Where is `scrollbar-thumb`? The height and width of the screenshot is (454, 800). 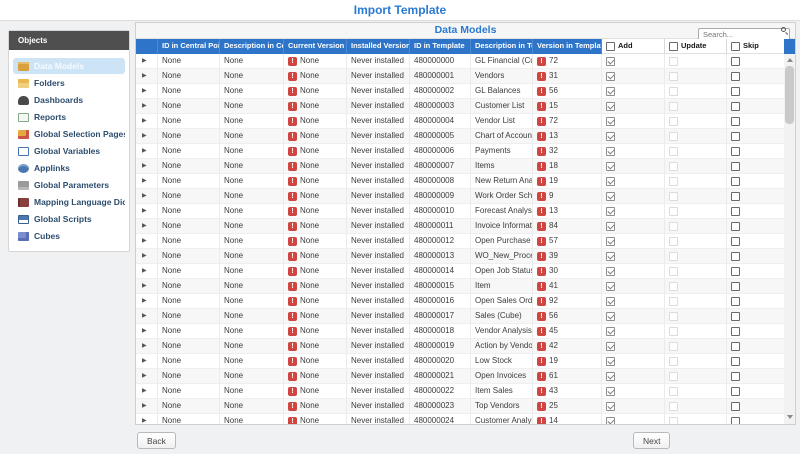 scrollbar-thumb is located at coordinates (789, 95).